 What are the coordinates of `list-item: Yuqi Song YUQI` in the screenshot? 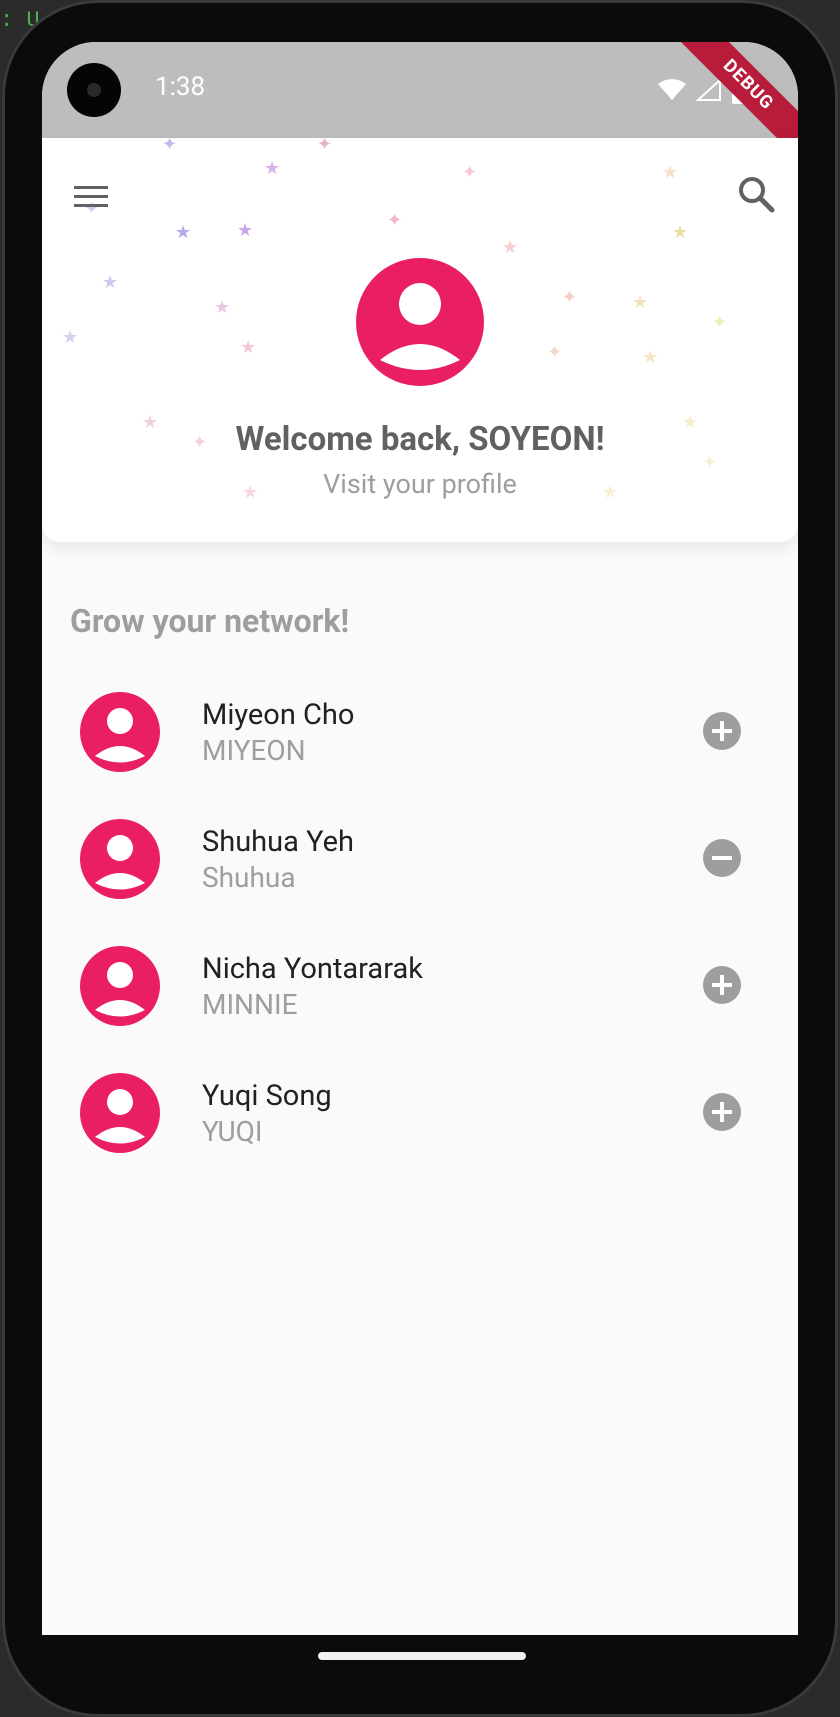 It's located at (420, 1108).